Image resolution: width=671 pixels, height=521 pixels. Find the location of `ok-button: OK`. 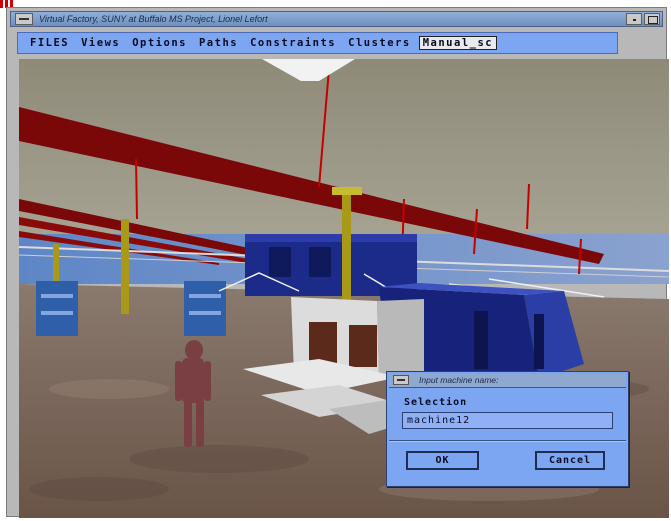

ok-button: OK is located at coordinates (442, 460).